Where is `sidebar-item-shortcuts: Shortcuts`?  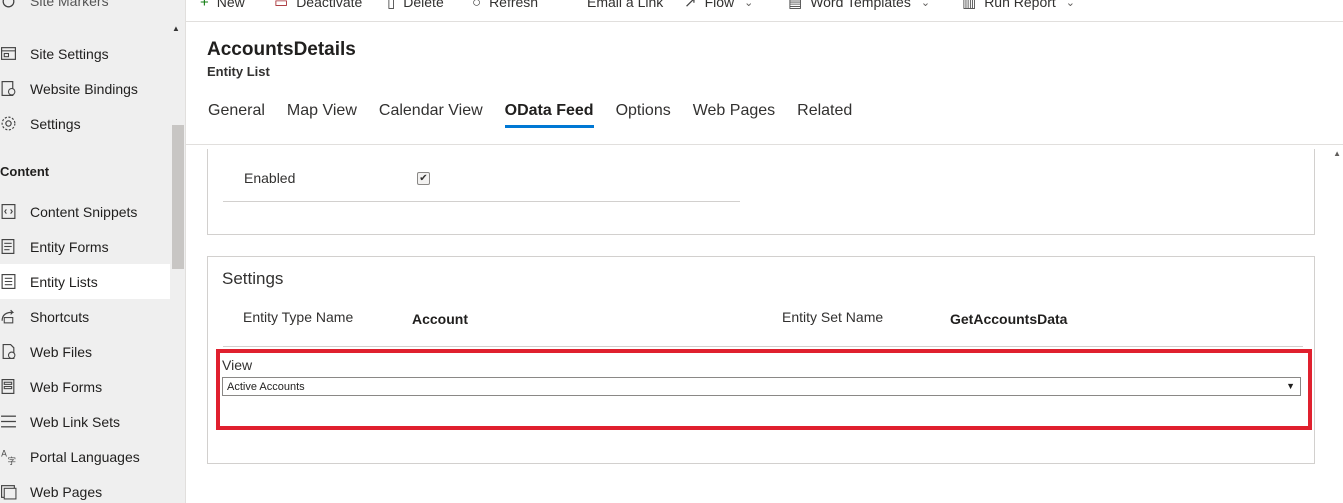
sidebar-item-shortcuts: Shortcuts is located at coordinates (85, 316).